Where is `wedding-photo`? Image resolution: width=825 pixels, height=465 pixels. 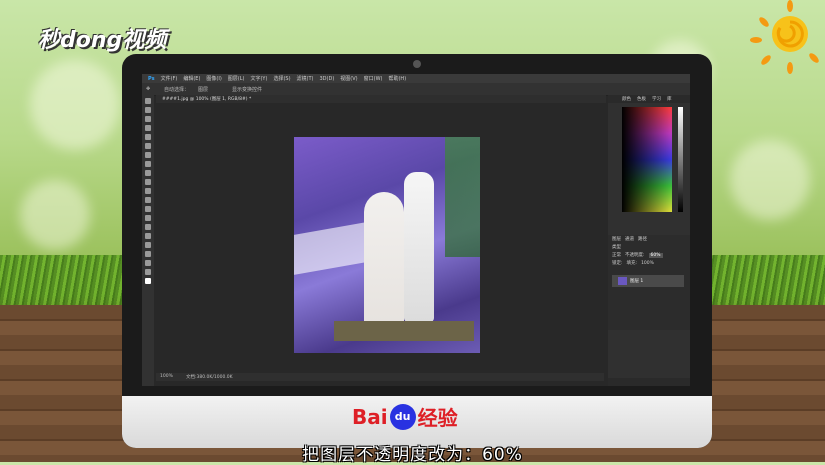
wedding-photo is located at coordinates (387, 245).